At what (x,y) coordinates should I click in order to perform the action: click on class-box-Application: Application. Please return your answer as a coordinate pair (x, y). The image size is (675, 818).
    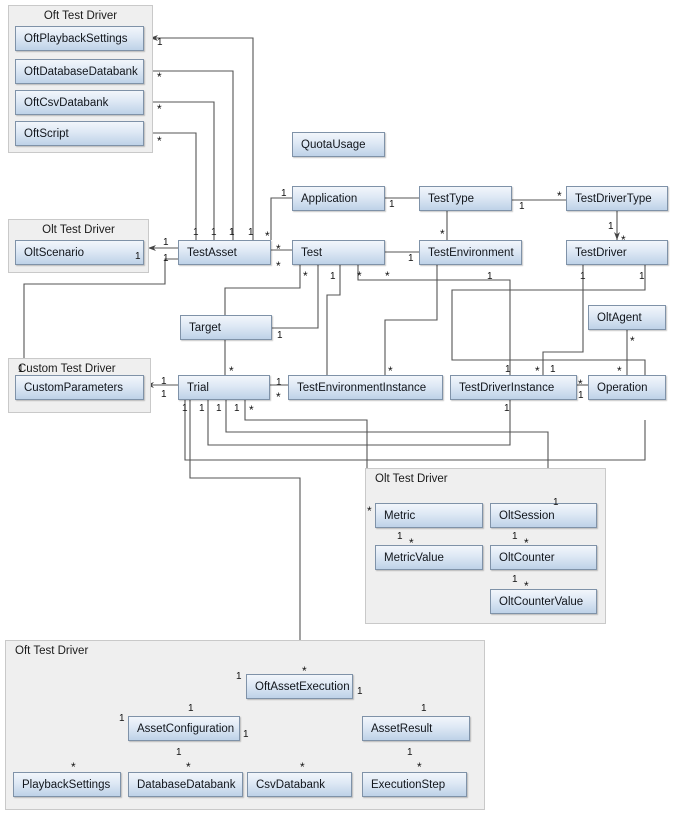
    Looking at the image, I should click on (338, 198).